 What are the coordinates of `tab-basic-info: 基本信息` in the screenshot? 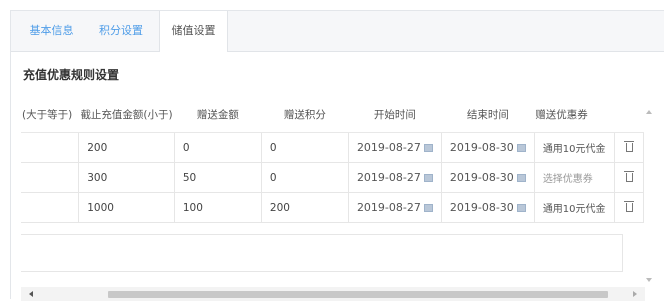 It's located at (51, 31).